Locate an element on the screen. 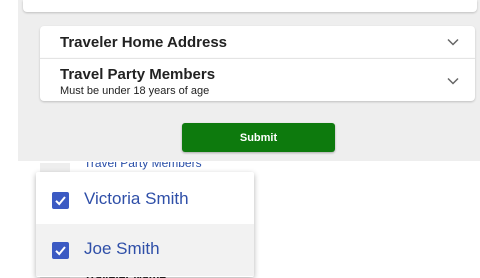  accordion-subtitle: Must be under 18 years of age is located at coordinates (135, 91).